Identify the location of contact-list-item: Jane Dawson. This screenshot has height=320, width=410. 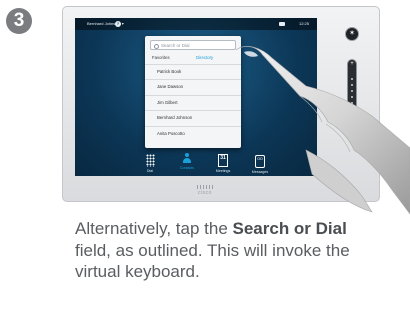
(193, 86).